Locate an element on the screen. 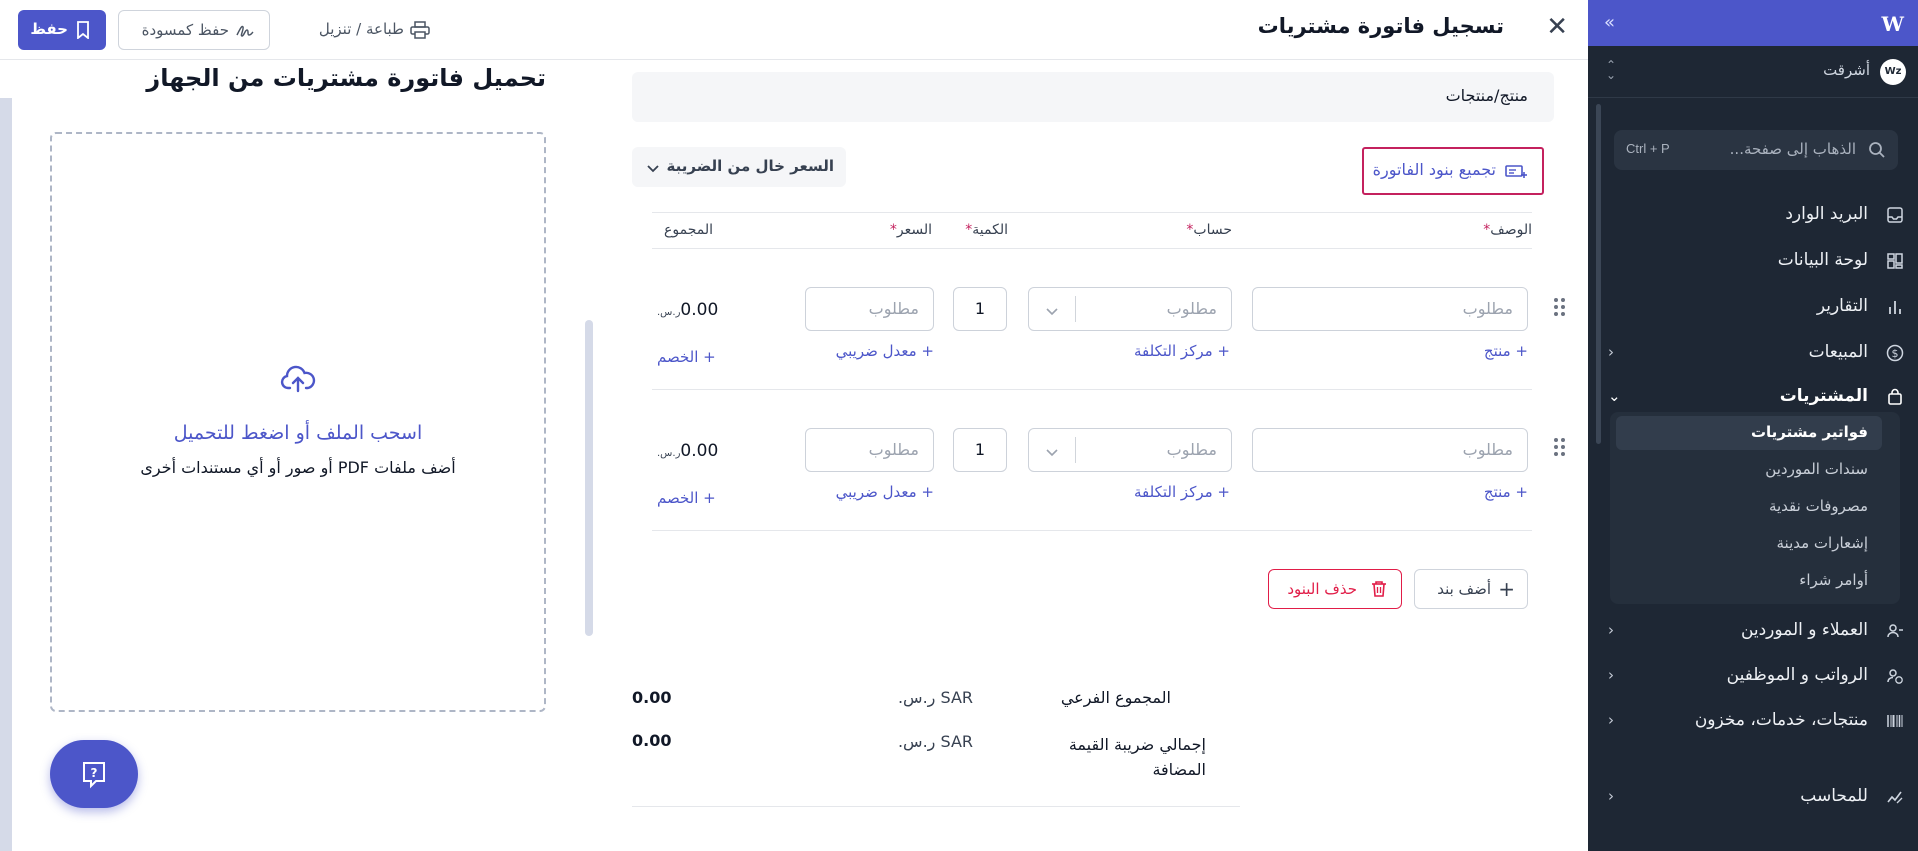 The height and width of the screenshot is (851, 1918). submenu-item-label: إشعارات مدينة is located at coordinates (1822, 543).